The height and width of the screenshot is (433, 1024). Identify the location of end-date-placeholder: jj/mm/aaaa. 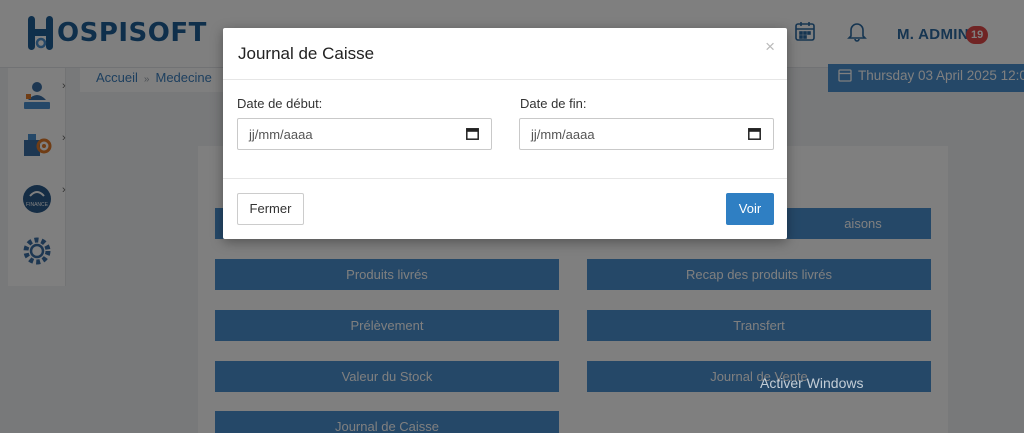
(563, 134).